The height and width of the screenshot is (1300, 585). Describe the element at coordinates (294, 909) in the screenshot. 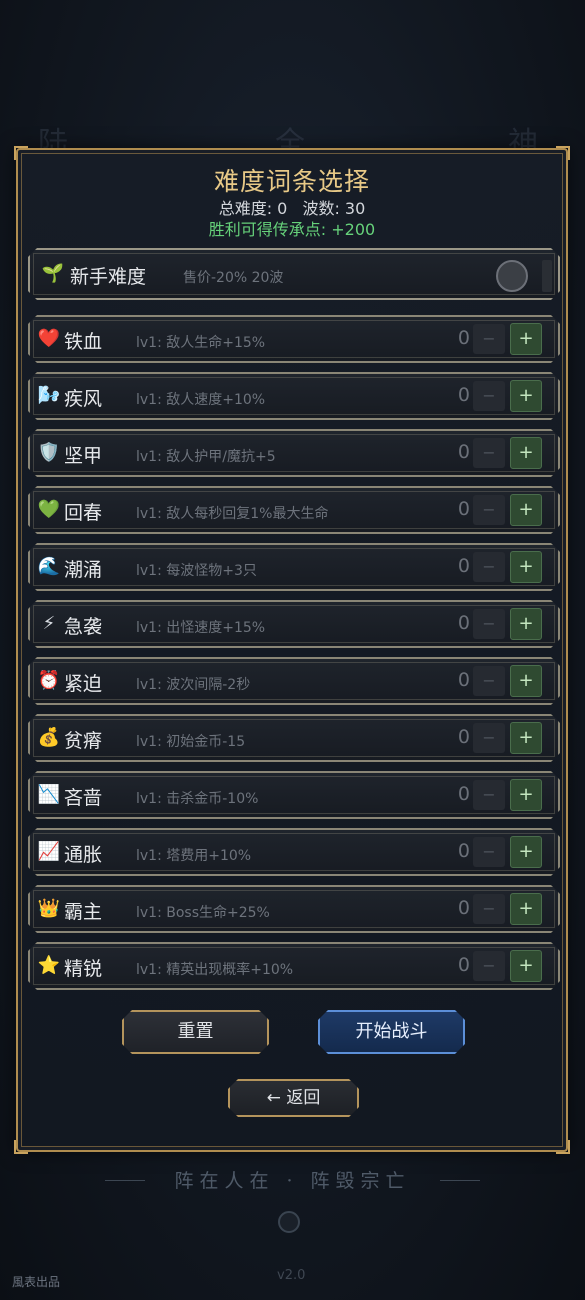

I see `modifier-row: 👑 霸主 lv1: Boss生命+25% 0− +` at that location.